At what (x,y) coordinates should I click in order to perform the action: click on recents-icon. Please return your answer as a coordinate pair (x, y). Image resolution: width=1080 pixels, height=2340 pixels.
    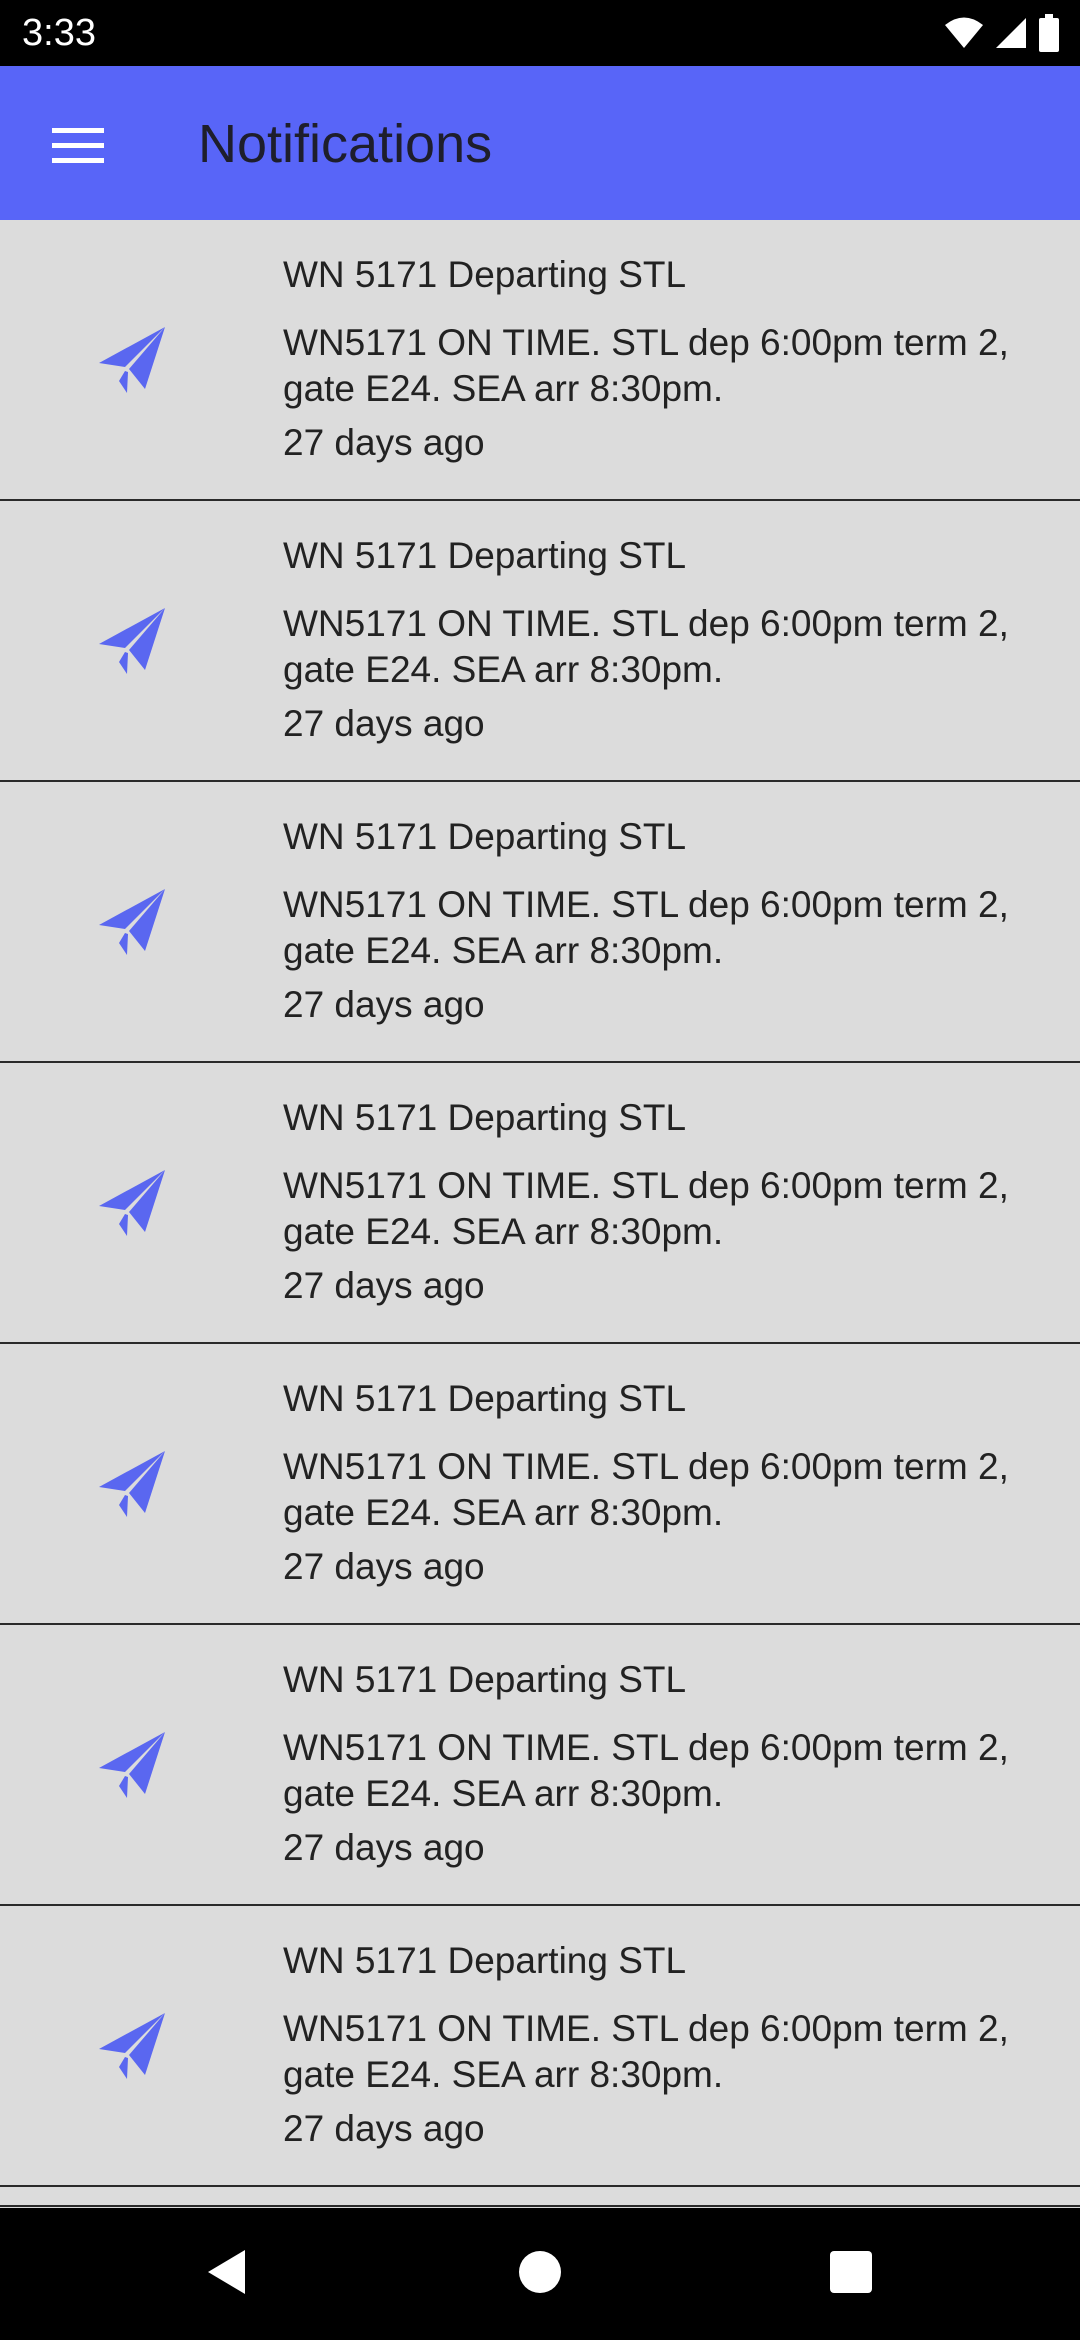
    Looking at the image, I should click on (851, 2274).